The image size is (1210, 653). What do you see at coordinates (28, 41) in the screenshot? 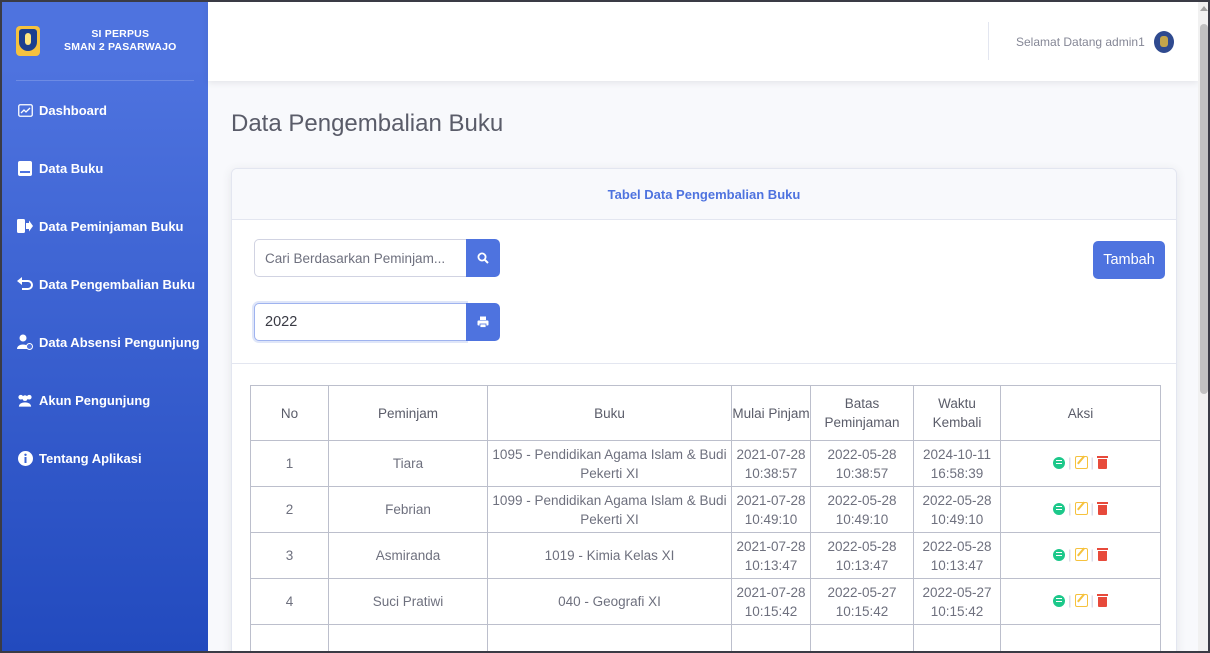
I see `school-logo-icon` at bounding box center [28, 41].